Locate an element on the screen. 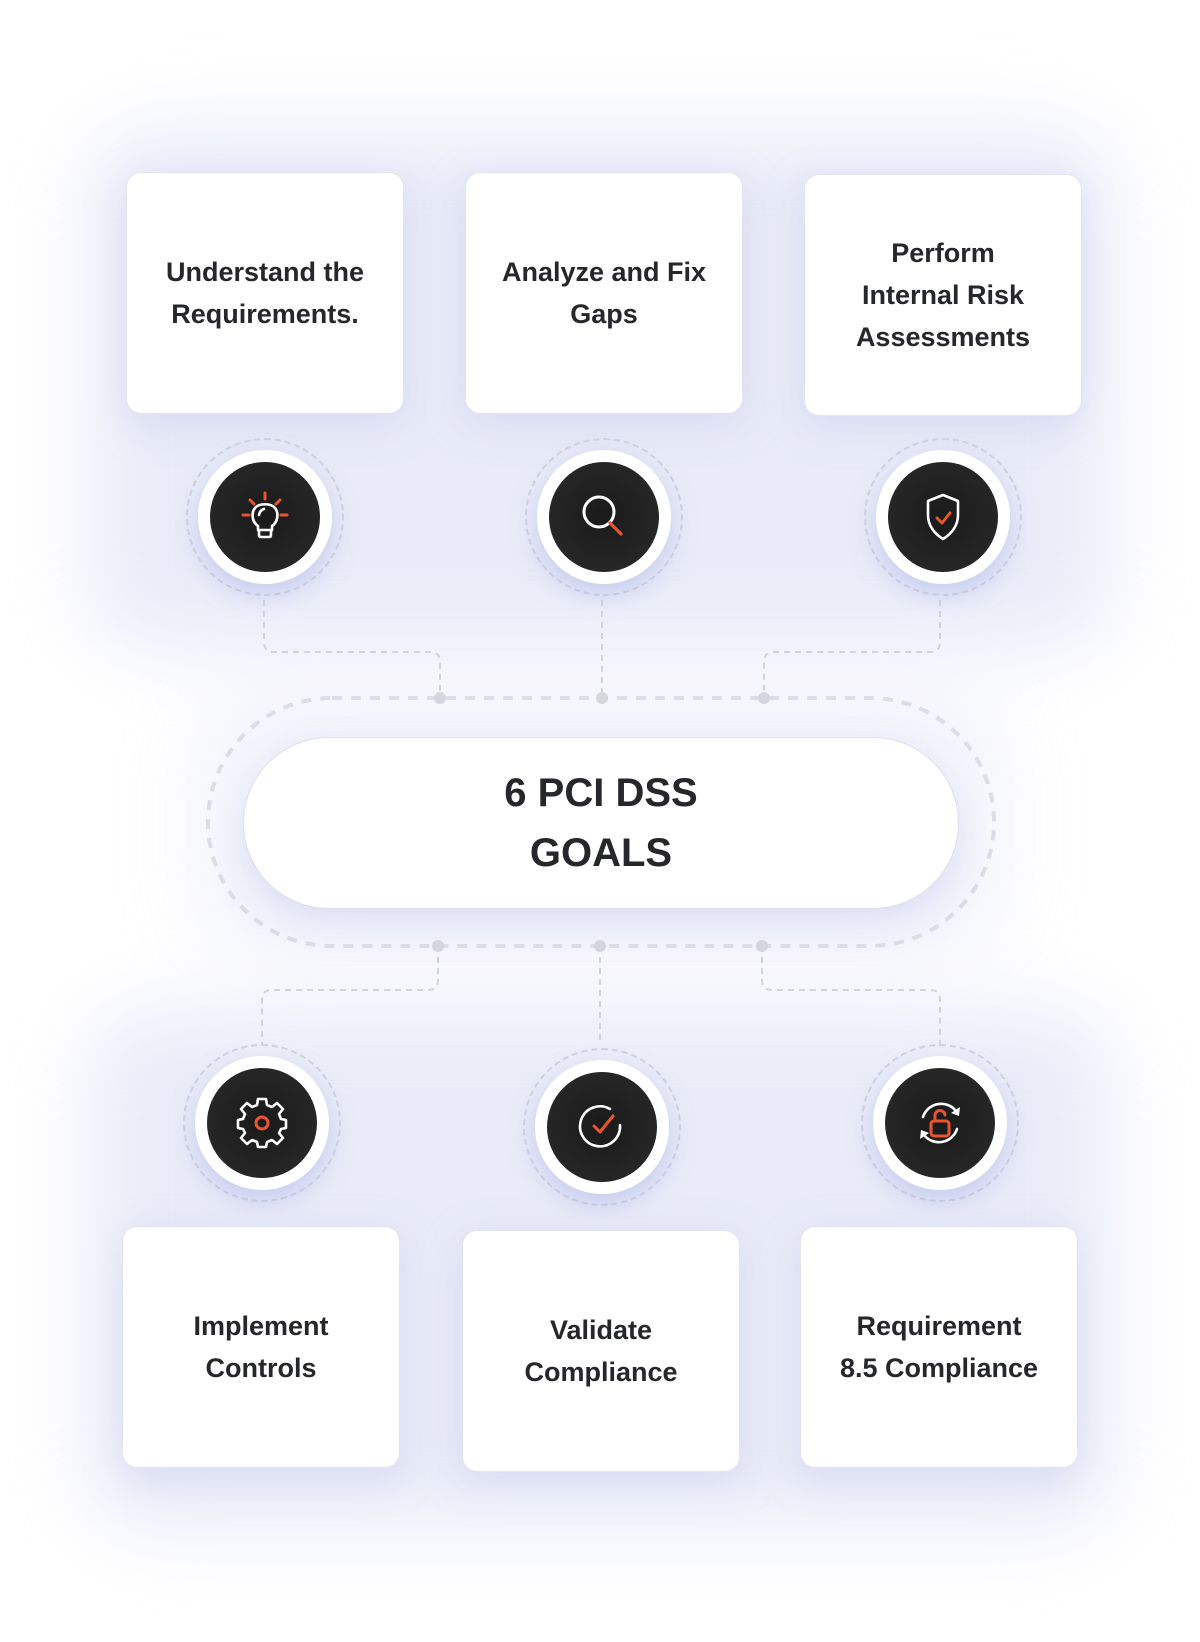  goal-card-label: Analyze and Fix Gaps is located at coordinates (604, 293).